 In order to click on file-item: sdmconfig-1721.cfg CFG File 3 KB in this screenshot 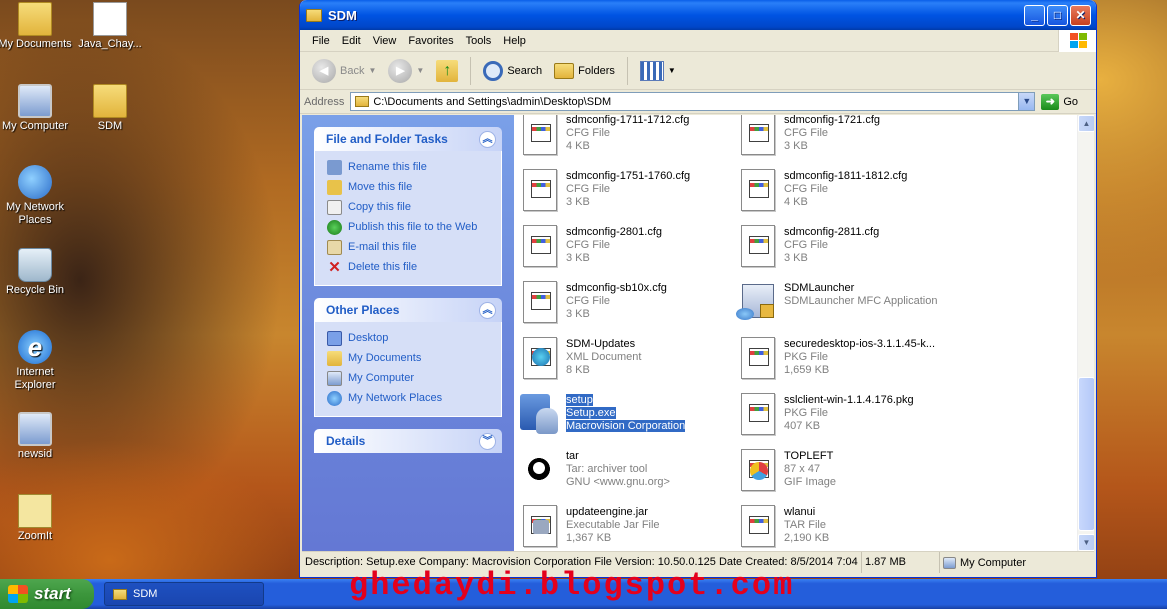, I will do `click(841, 139)`.